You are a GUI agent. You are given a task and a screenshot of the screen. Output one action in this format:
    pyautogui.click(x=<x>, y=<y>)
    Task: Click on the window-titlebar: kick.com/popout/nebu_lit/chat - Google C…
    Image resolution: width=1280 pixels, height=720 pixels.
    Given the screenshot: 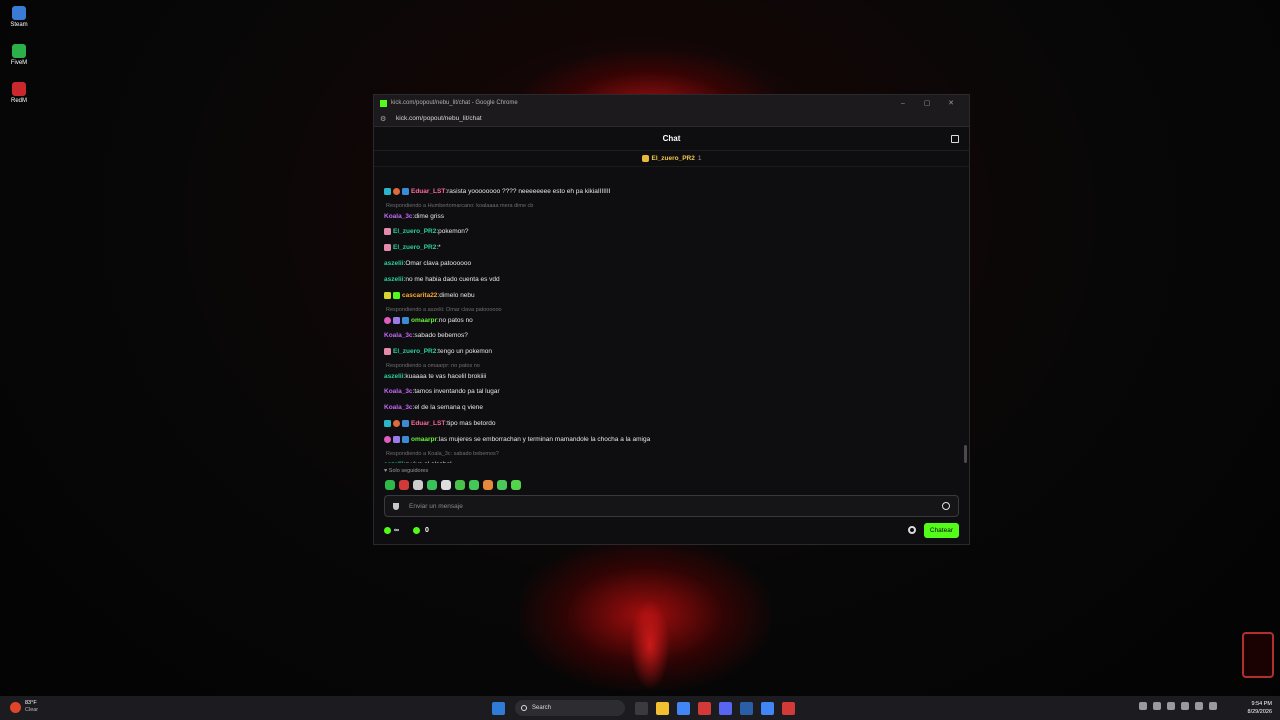 What is the action you would take?
    pyautogui.click(x=671, y=103)
    